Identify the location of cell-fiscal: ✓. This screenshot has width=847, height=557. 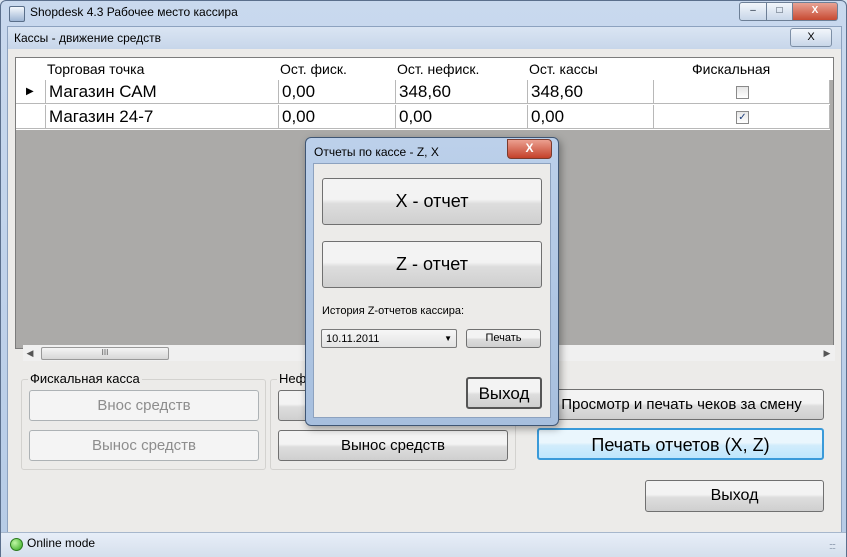
(742, 117).